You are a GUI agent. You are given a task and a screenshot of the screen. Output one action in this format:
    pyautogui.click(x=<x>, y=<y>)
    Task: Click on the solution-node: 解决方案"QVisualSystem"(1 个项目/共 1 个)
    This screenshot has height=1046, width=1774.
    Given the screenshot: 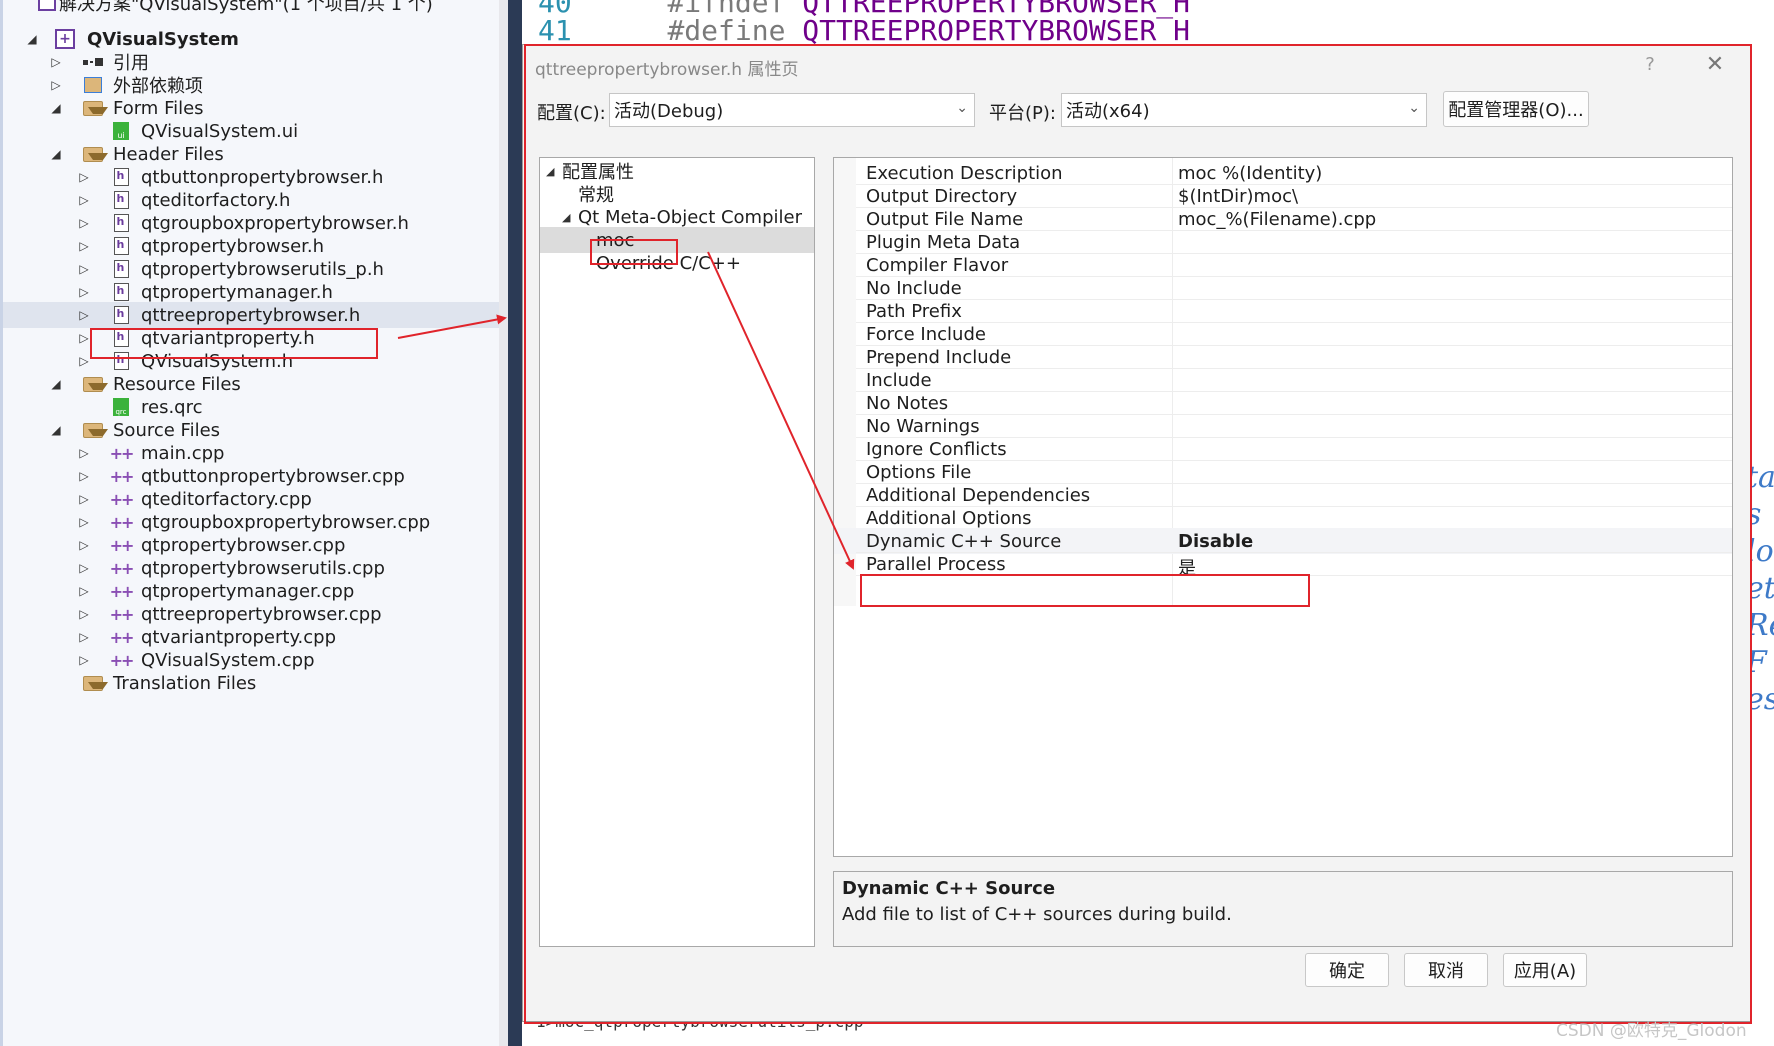 What is the action you would take?
    pyautogui.click(x=255, y=8)
    